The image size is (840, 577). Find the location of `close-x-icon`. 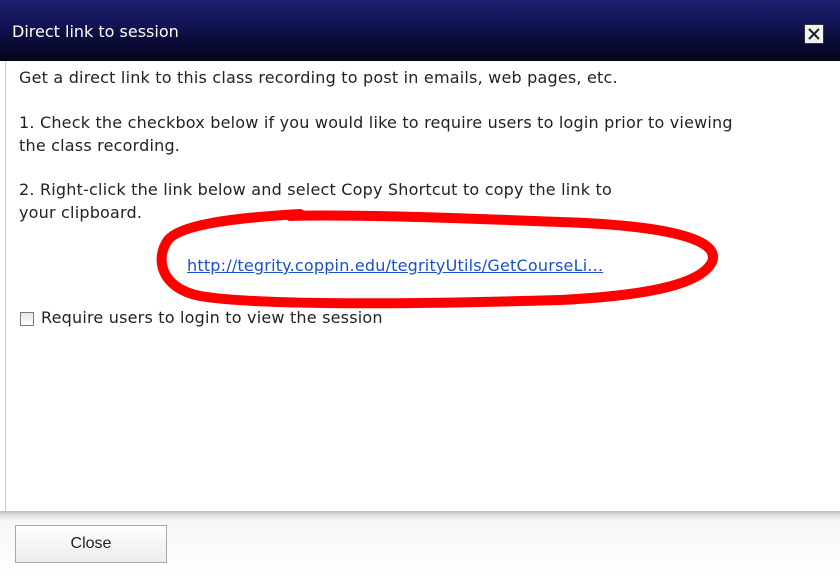

close-x-icon is located at coordinates (814, 34).